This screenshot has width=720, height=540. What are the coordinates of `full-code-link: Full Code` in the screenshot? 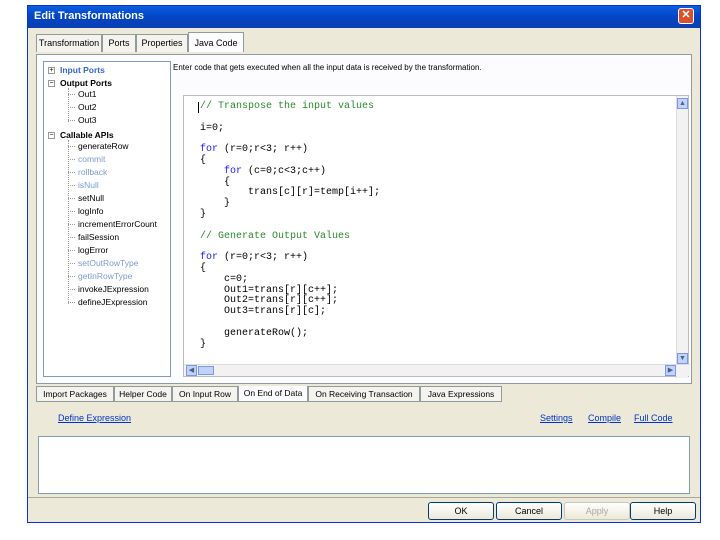 It's located at (653, 418).